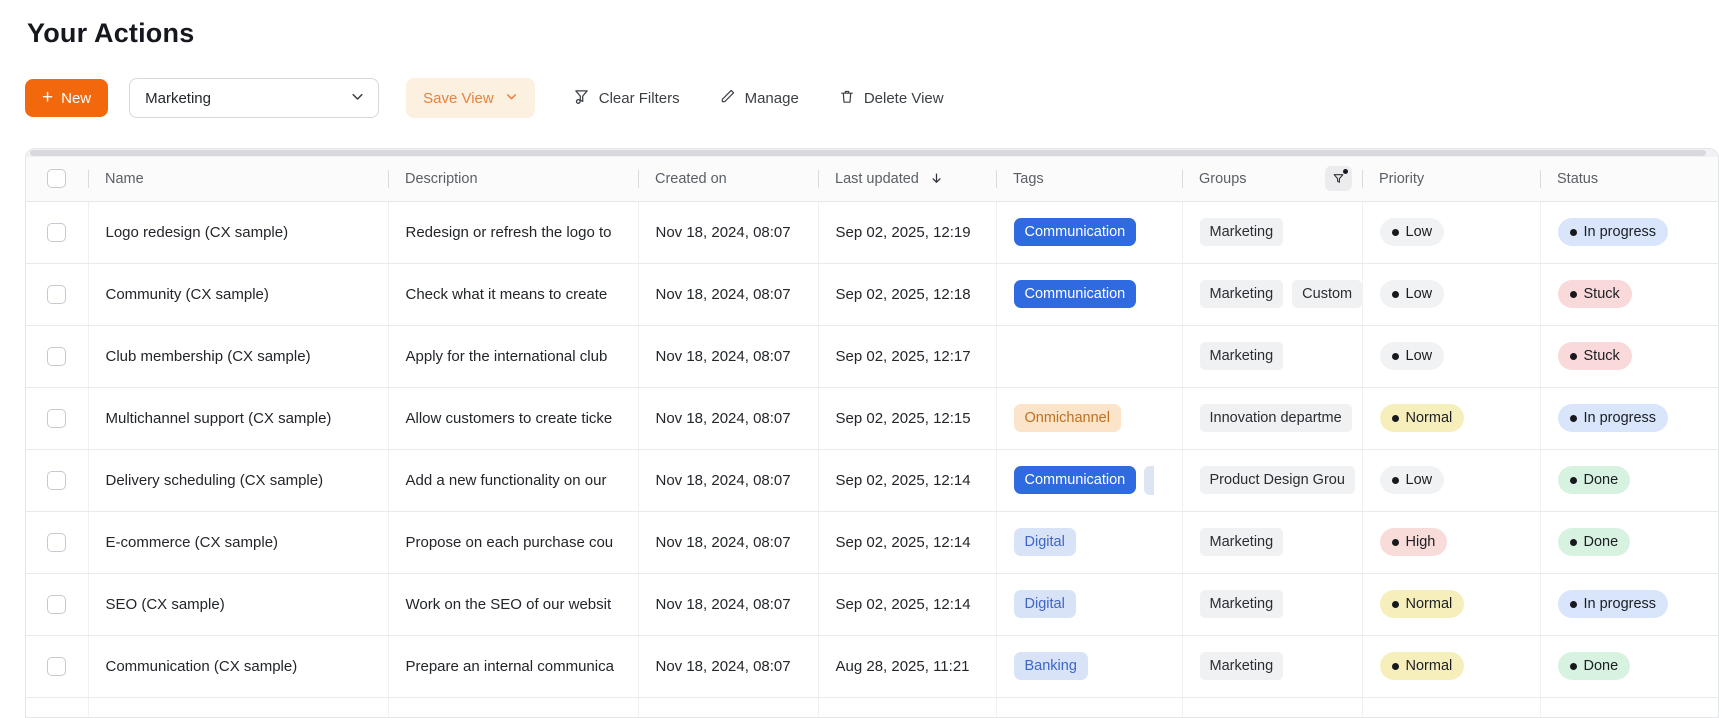 The image size is (1719, 718). I want to click on plus-icon: +, so click(48, 97).